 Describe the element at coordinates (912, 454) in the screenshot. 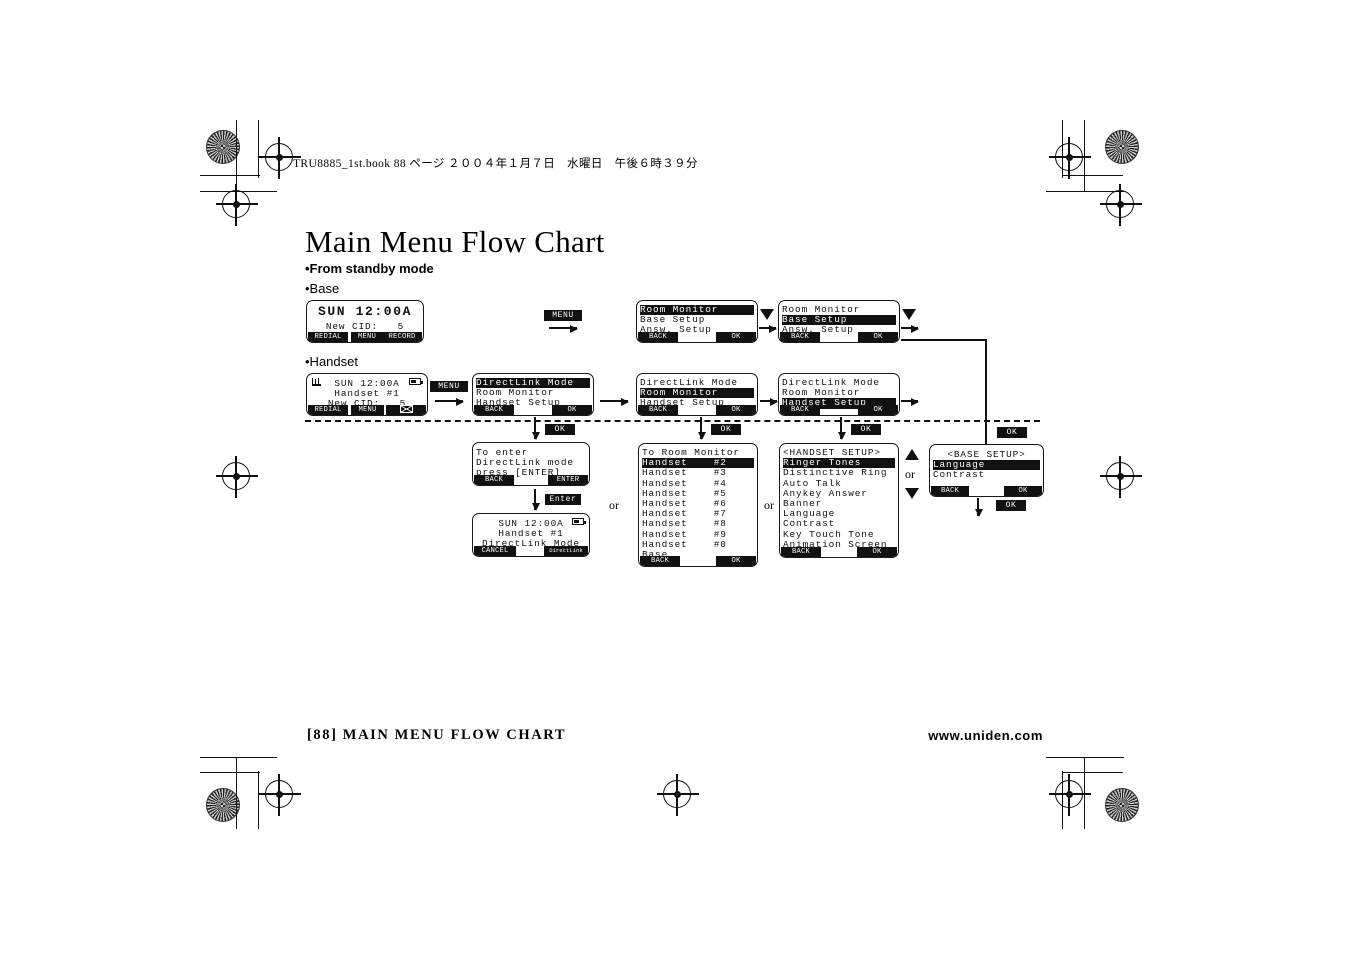

I see `triangle-up-scroll` at that location.